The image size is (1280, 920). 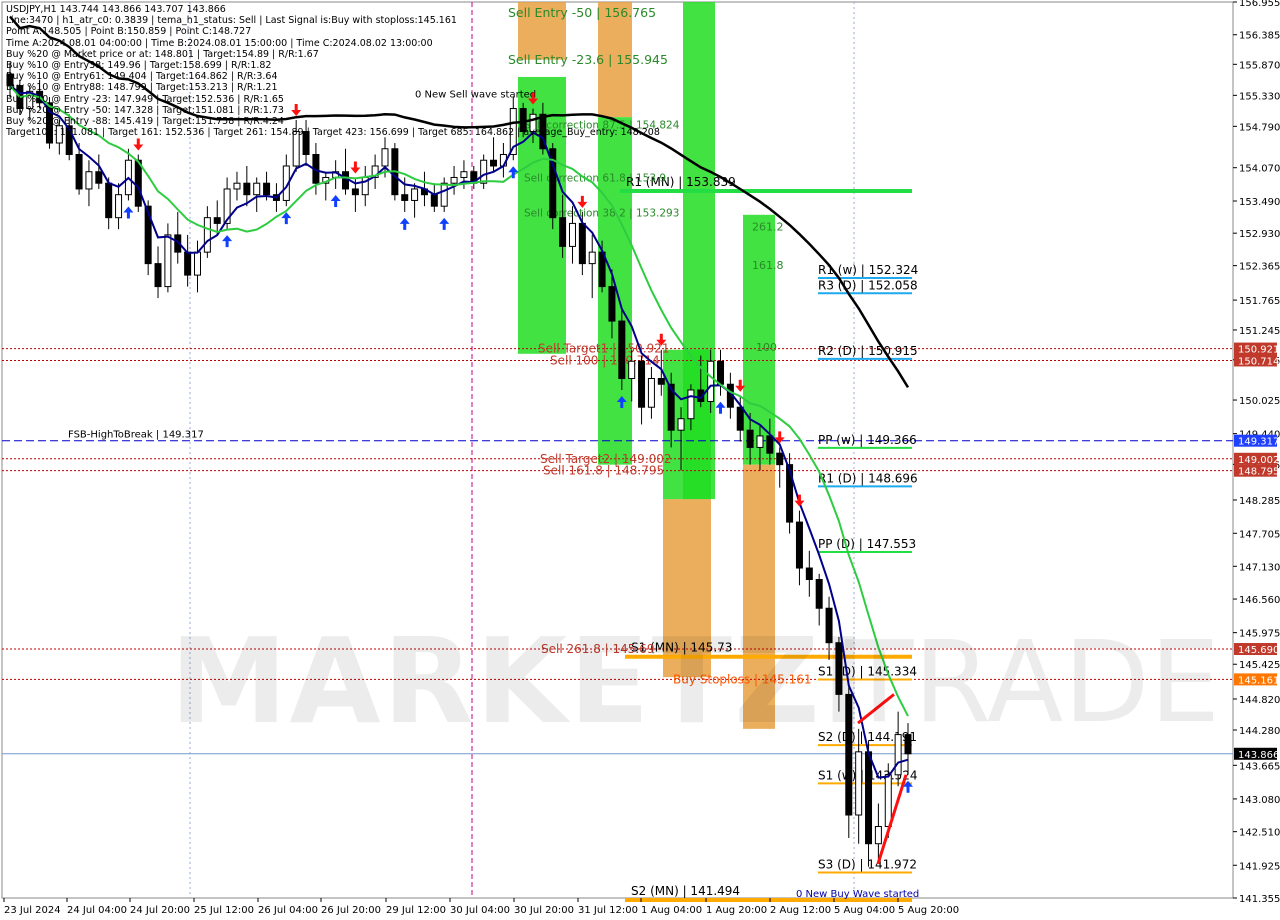 I want to click on price-badge-label: 149.317, so click(x=1258, y=442).